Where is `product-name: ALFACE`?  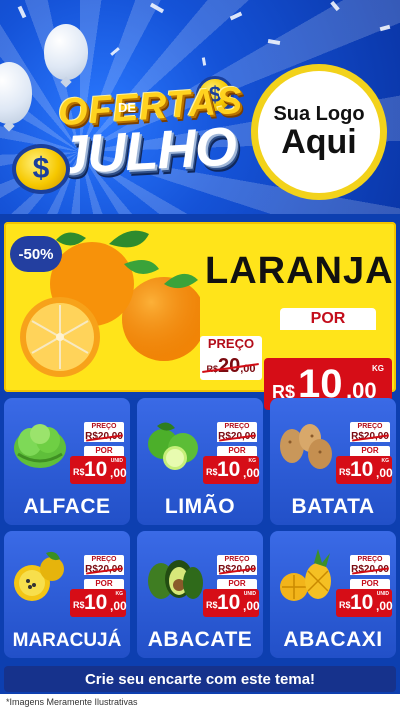 product-name: ALFACE is located at coordinates (67, 506).